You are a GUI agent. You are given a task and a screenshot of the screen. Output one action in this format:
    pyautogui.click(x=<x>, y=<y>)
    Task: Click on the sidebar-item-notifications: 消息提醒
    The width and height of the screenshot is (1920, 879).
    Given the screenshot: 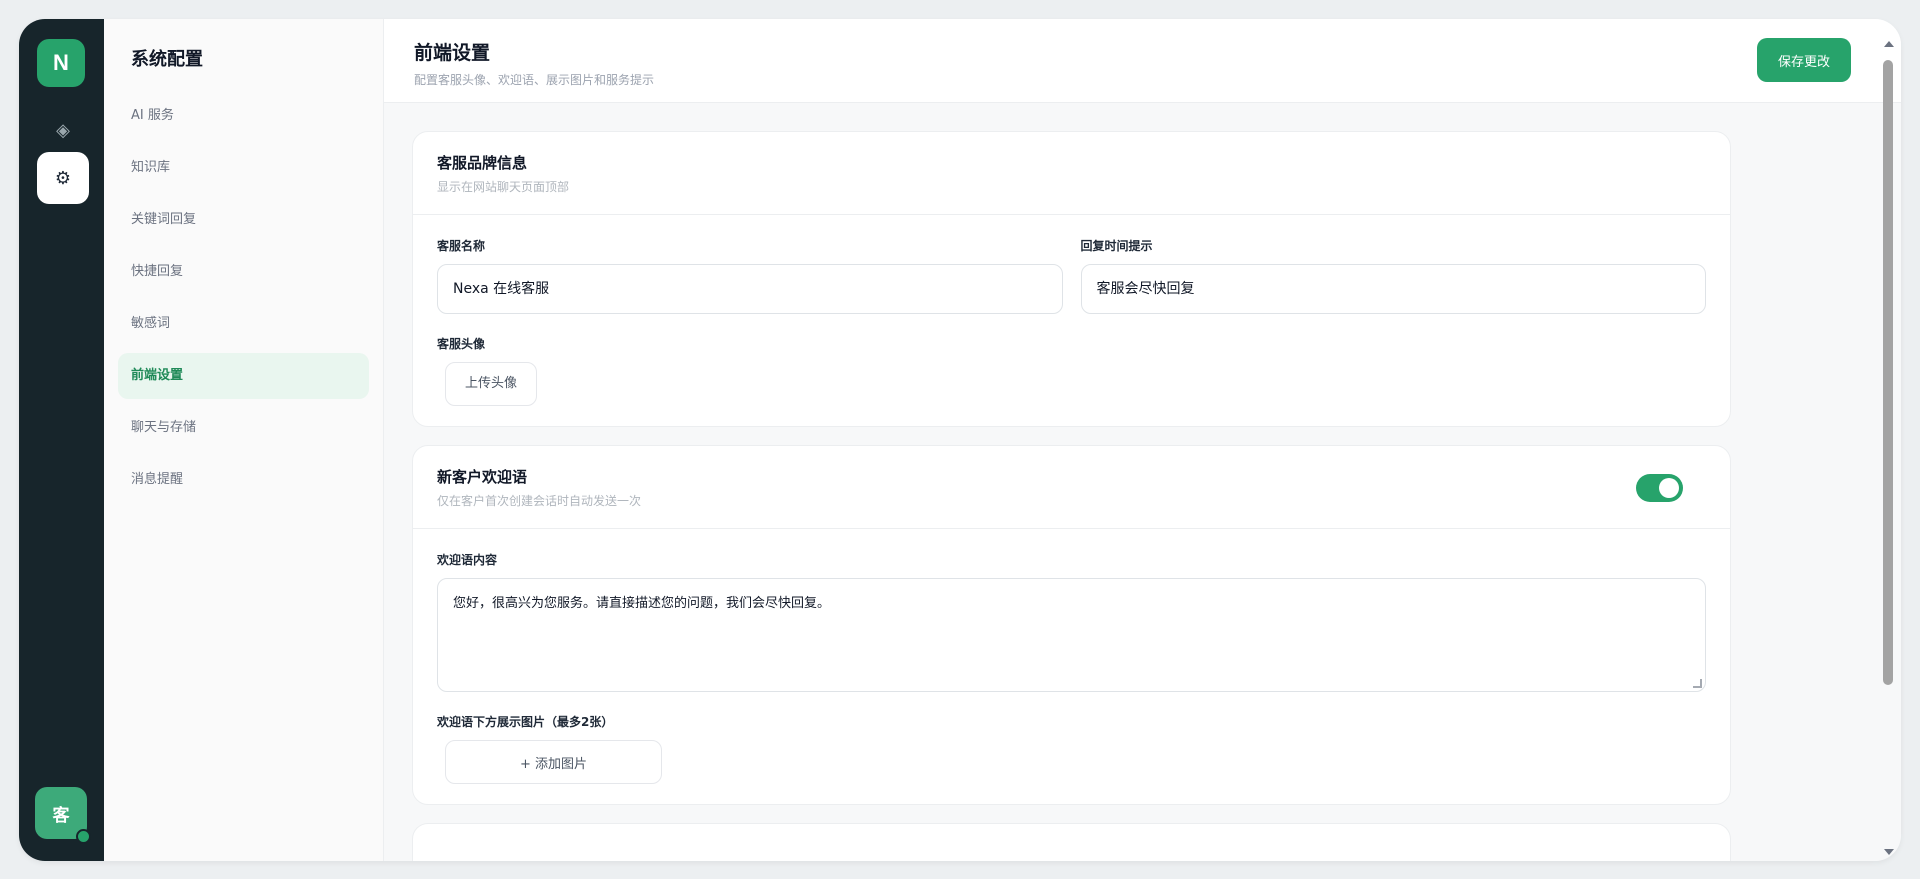 What is the action you would take?
    pyautogui.click(x=243, y=480)
    